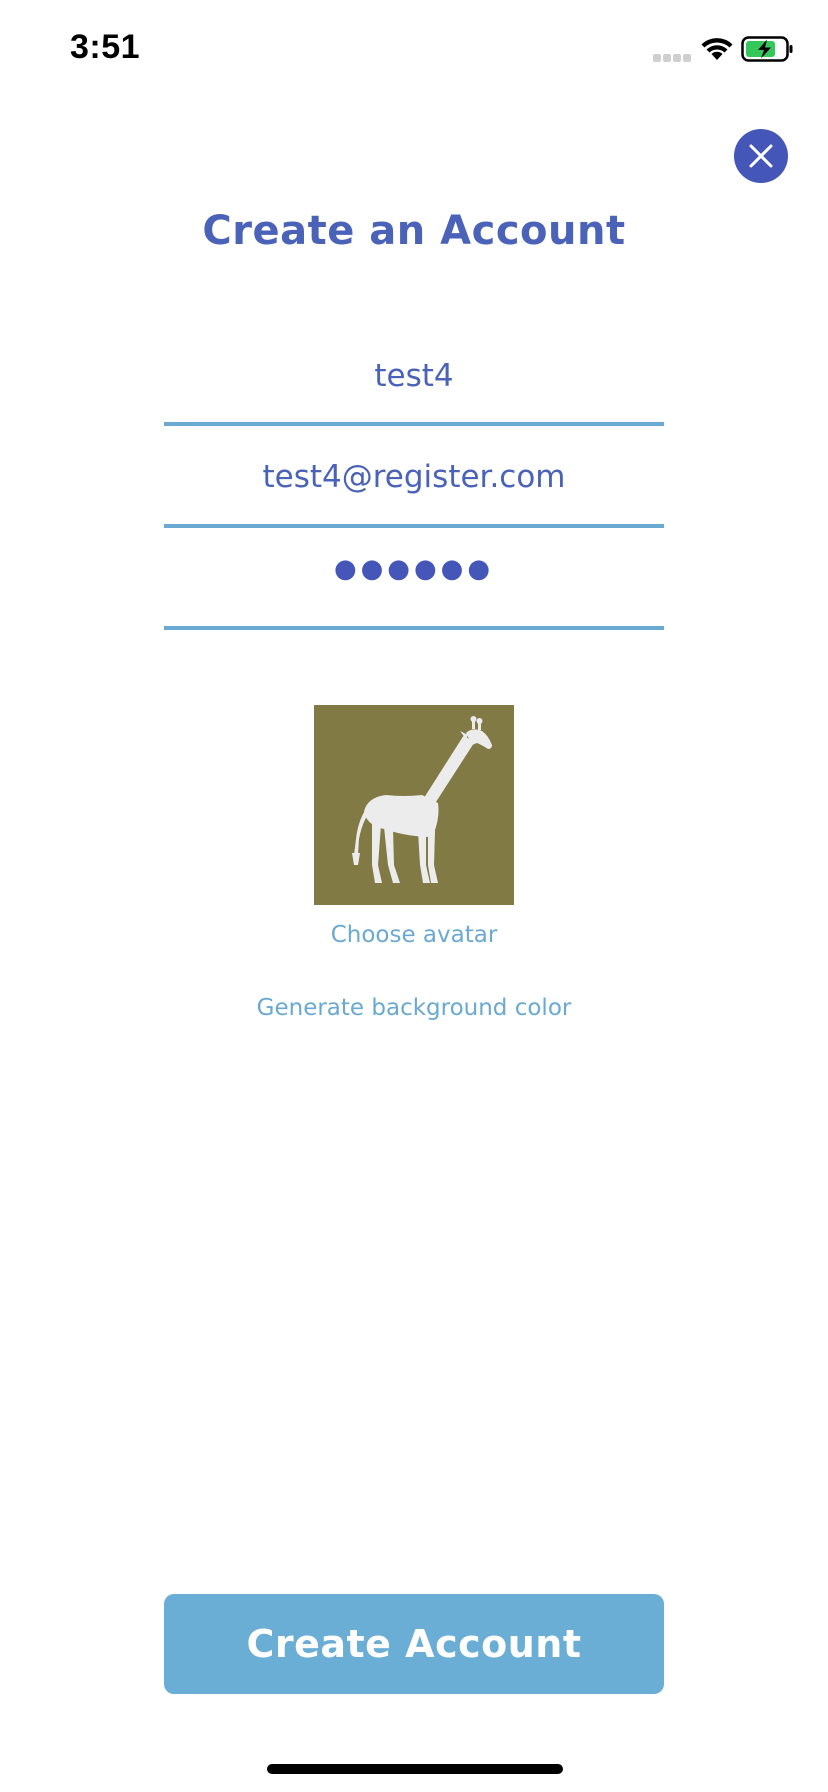  Describe the element at coordinates (414, 1008) in the screenshot. I see `generate-background-color-link: Generate background color` at that location.